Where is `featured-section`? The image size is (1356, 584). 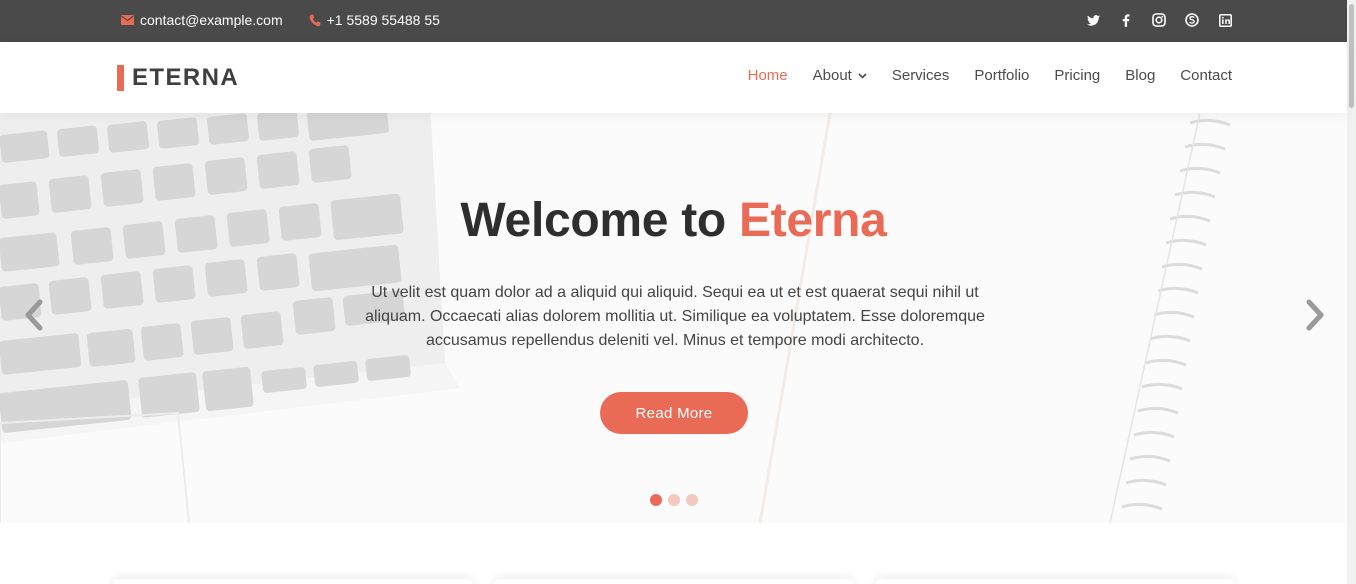
featured-section is located at coordinates (673, 553).